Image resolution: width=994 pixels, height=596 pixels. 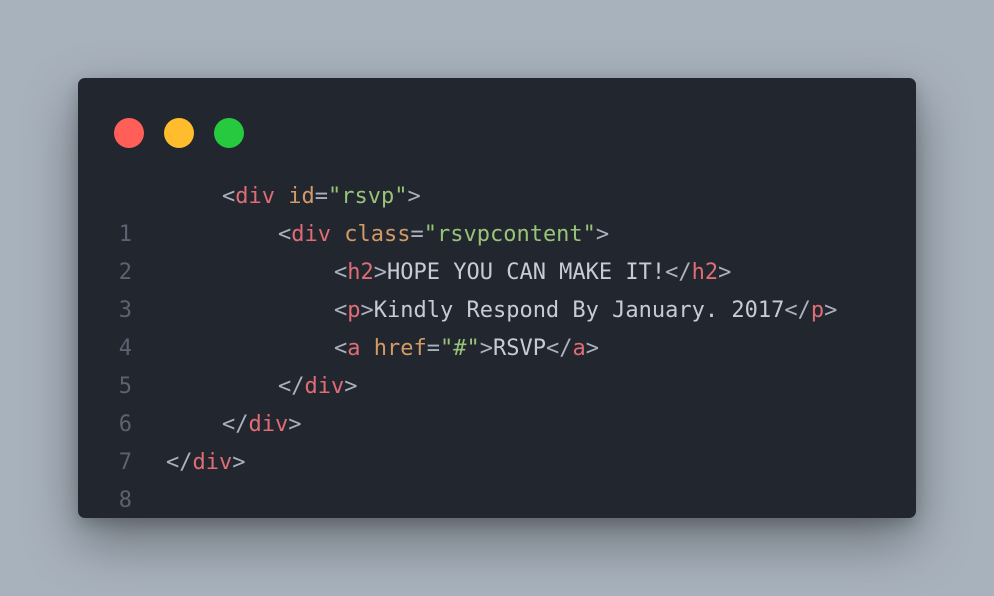 I want to click on attr-name: id, so click(x=301, y=196).